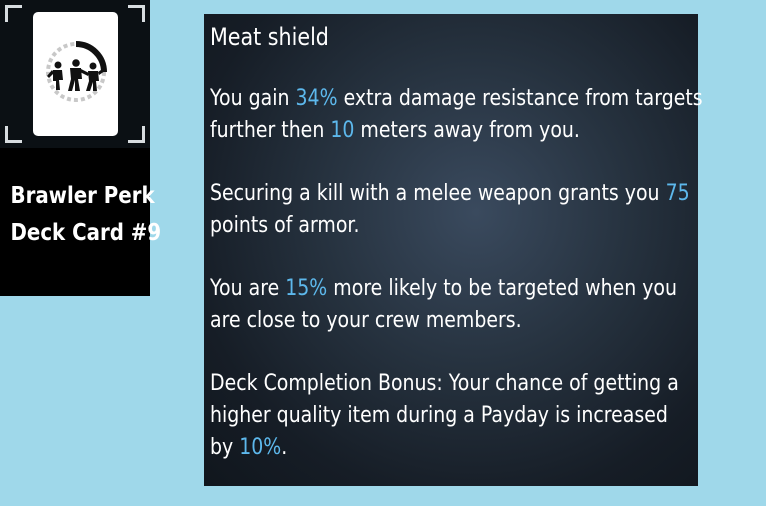 The height and width of the screenshot is (506, 766). I want to click on text: more likely to be targeted when you, so click(502, 288).